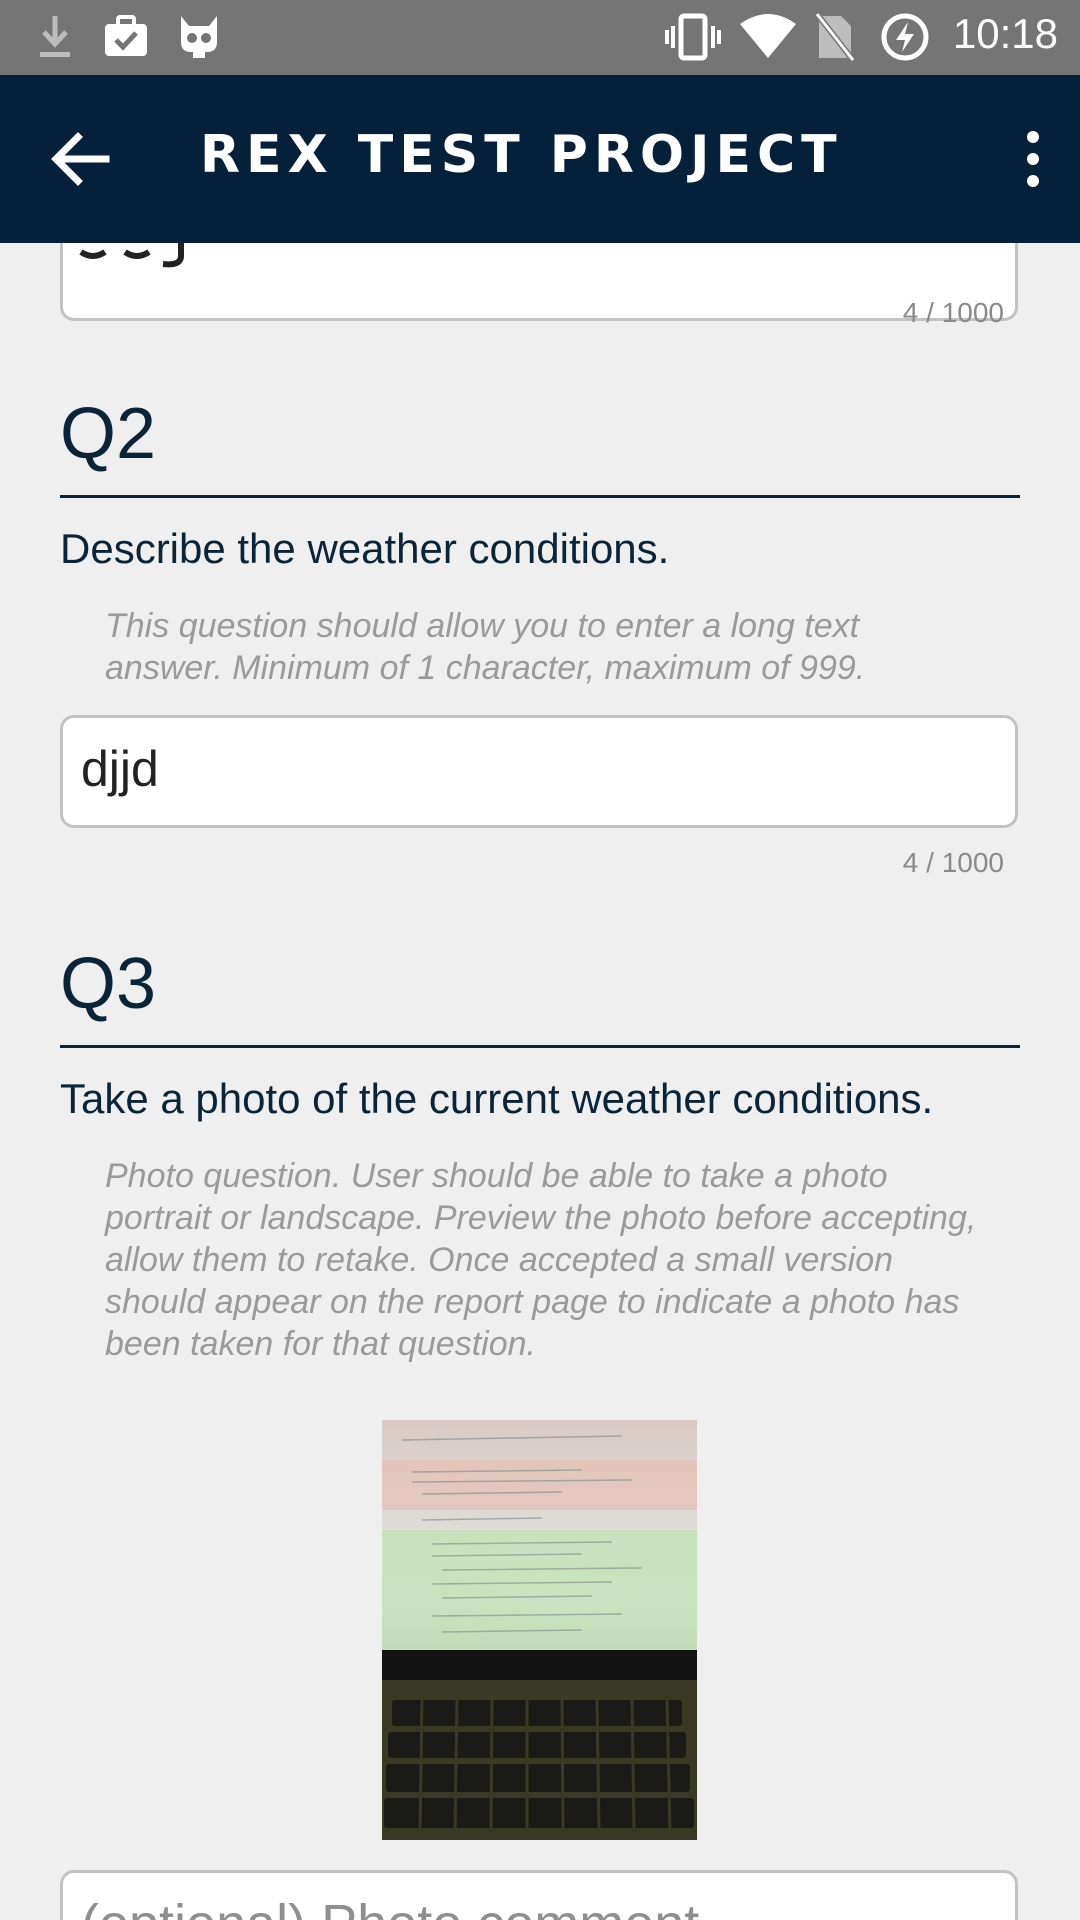 Image resolution: width=1080 pixels, height=1920 pixels. I want to click on vibrate-icon, so click(693, 39).